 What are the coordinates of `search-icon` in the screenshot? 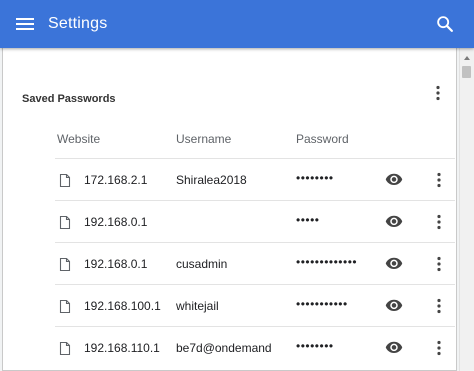 It's located at (445, 24).